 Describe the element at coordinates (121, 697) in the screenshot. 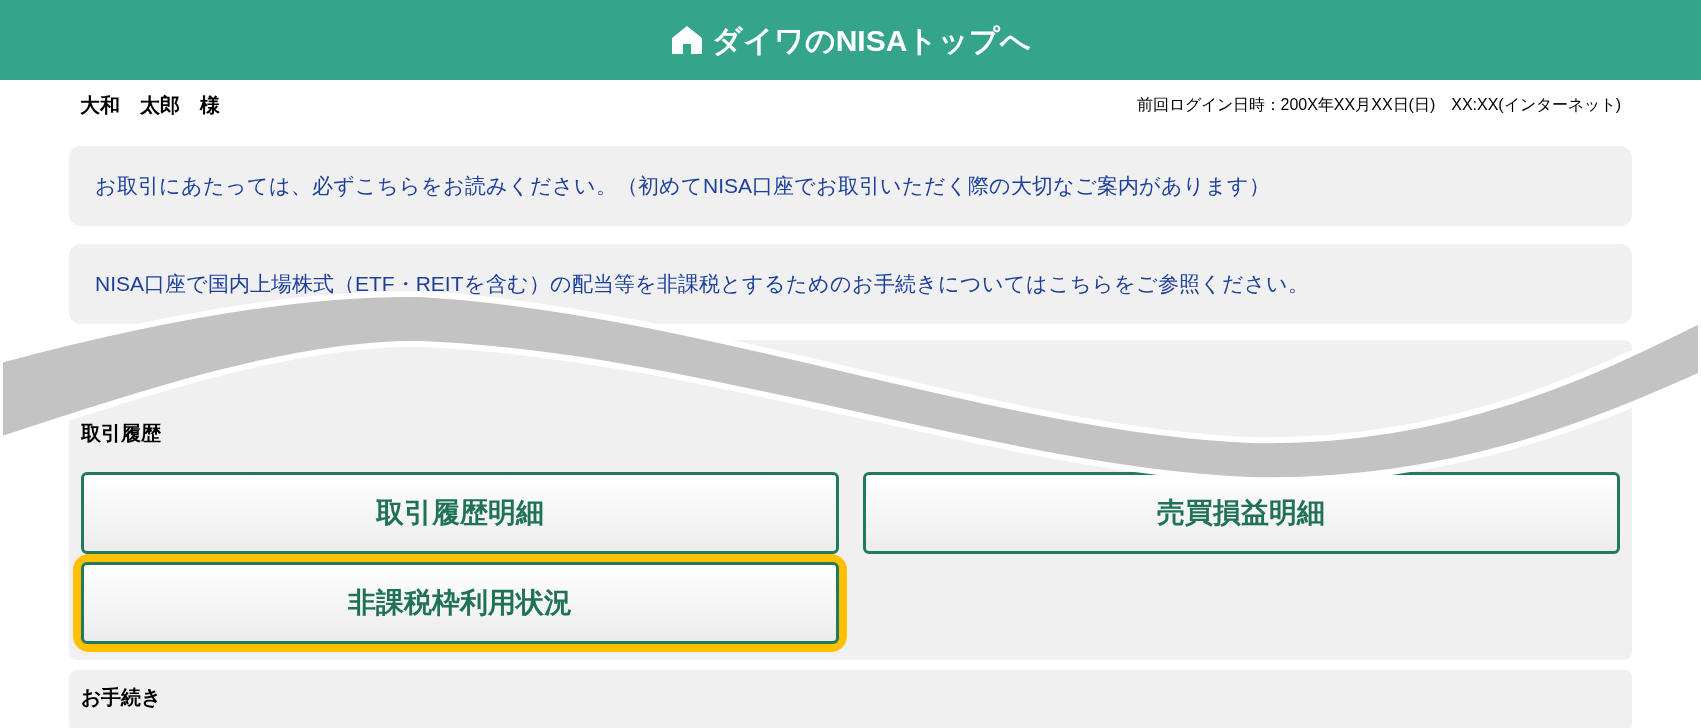

I see `section-title: お手続き` at that location.